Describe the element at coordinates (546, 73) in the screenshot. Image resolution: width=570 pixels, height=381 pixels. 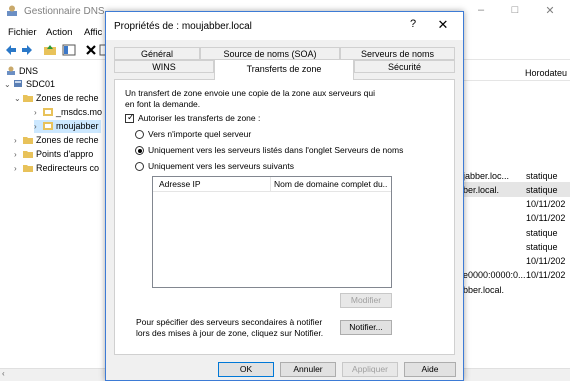
I see `column-timestamp: Horodateu` at that location.